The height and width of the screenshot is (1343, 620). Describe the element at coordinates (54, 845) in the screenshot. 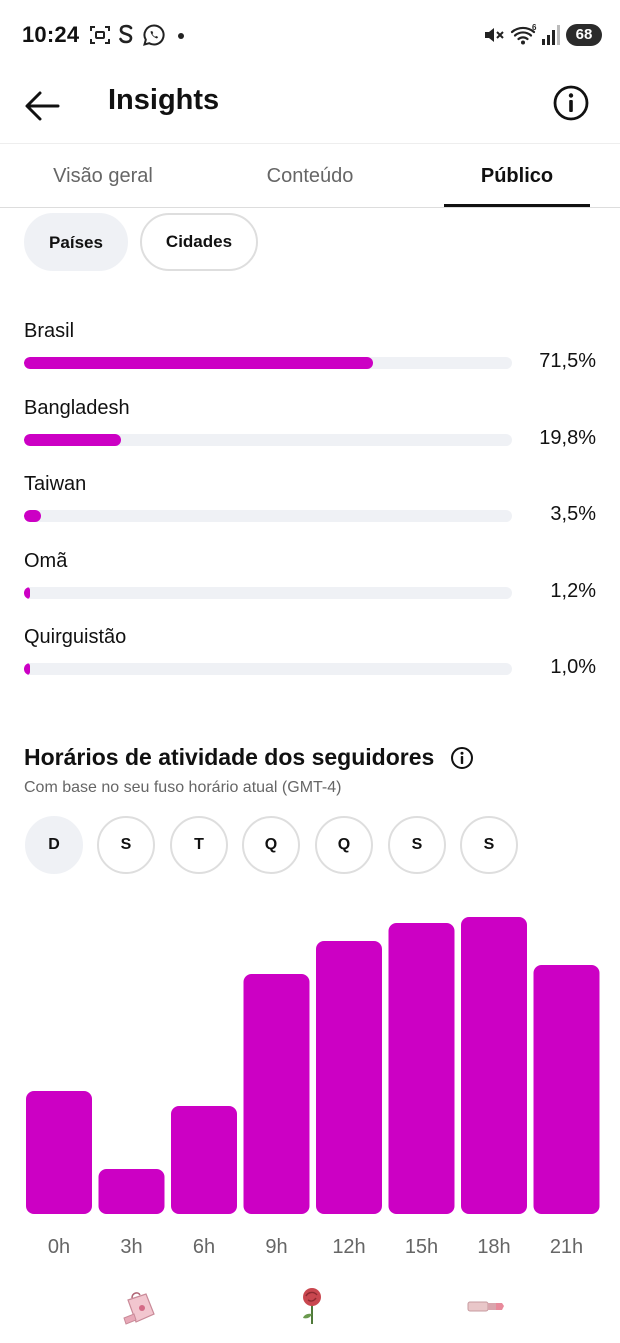

I see `day-button-d: D` at that location.